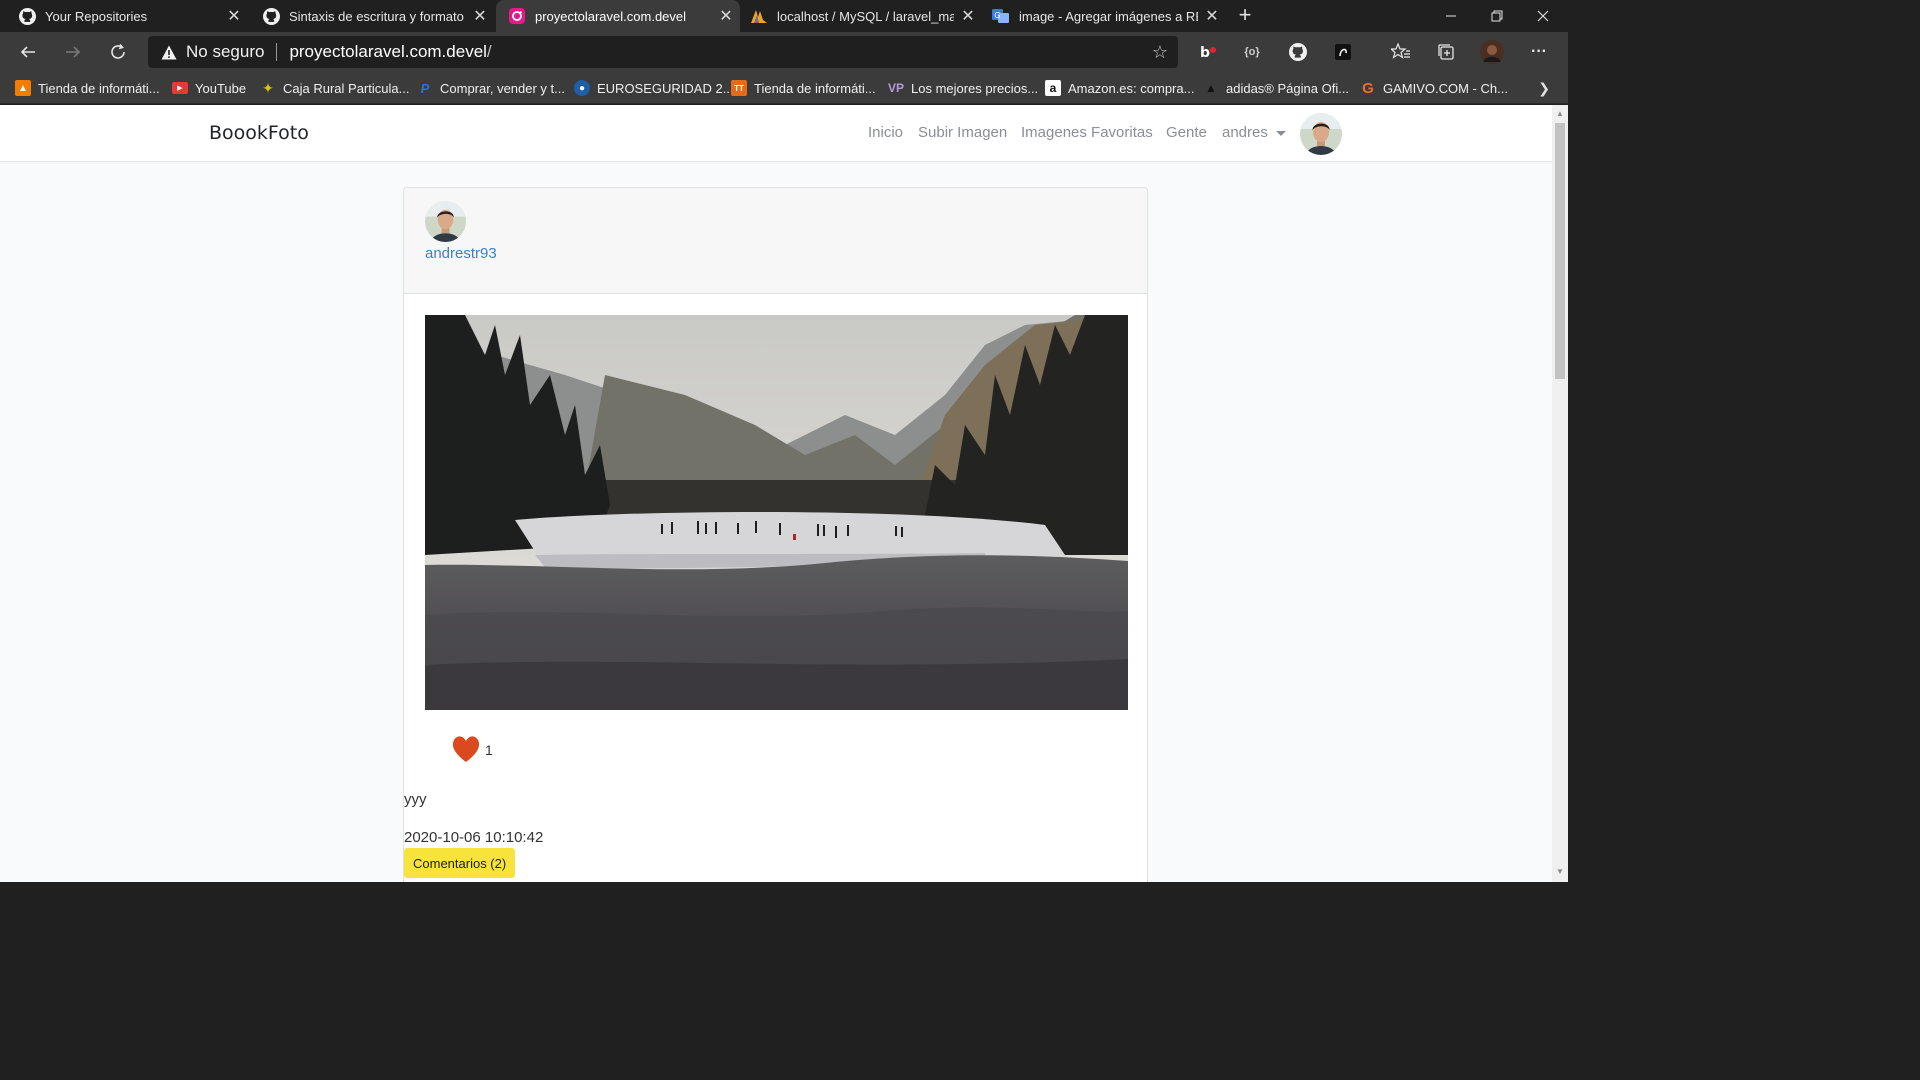 The image size is (1920, 1080). Describe the element at coordinates (1001, 16) in the screenshot. I see `translate-icon: G` at that location.